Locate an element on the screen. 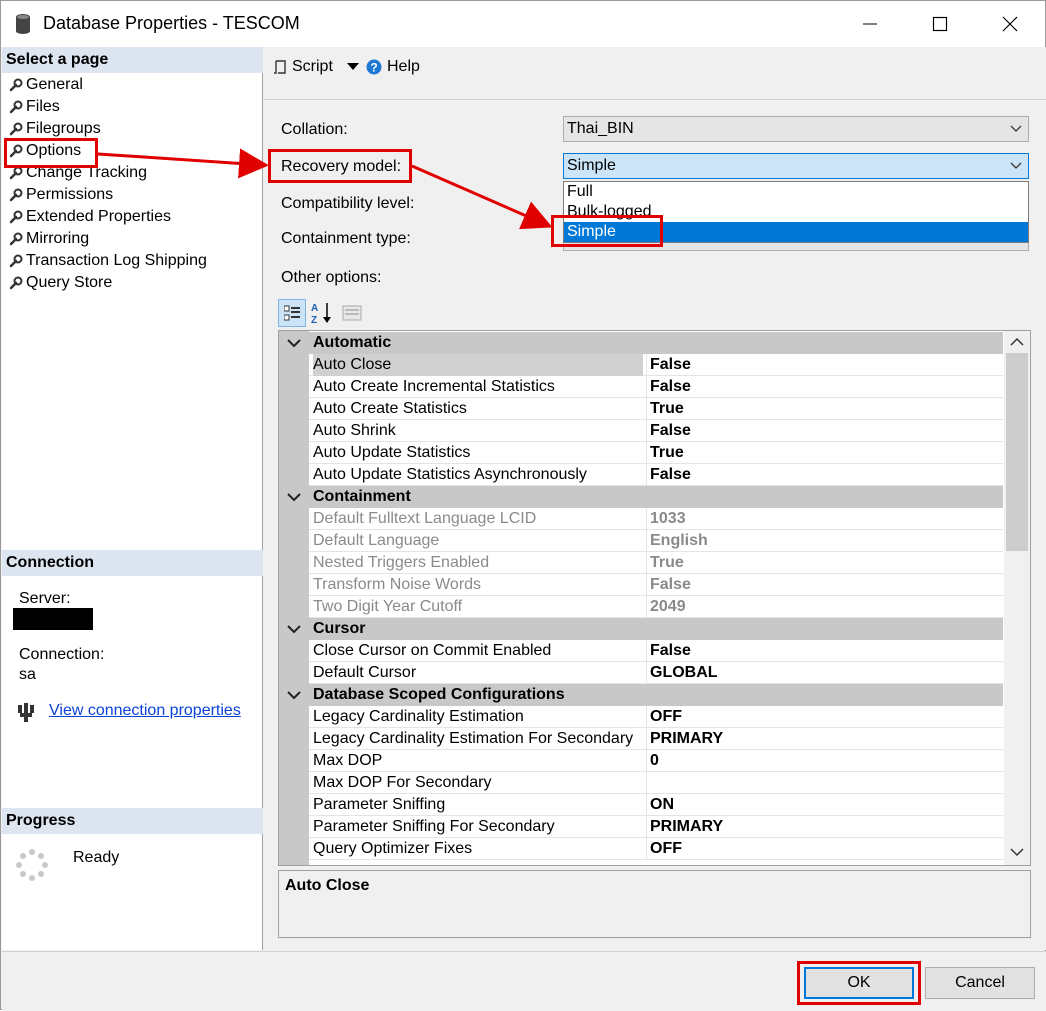 The image size is (1046, 1011). grid-row: Parameter Sniffing For Secondary PRIMARY is located at coordinates (656, 827).